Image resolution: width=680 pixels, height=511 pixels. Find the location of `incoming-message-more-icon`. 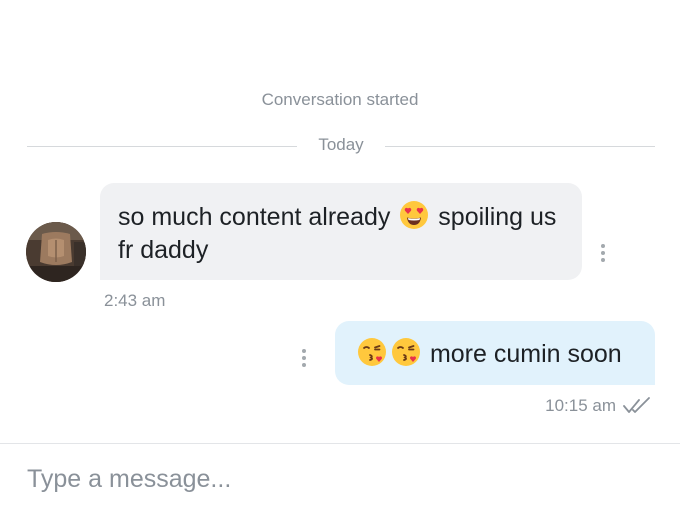

incoming-message-more-icon is located at coordinates (603, 254).